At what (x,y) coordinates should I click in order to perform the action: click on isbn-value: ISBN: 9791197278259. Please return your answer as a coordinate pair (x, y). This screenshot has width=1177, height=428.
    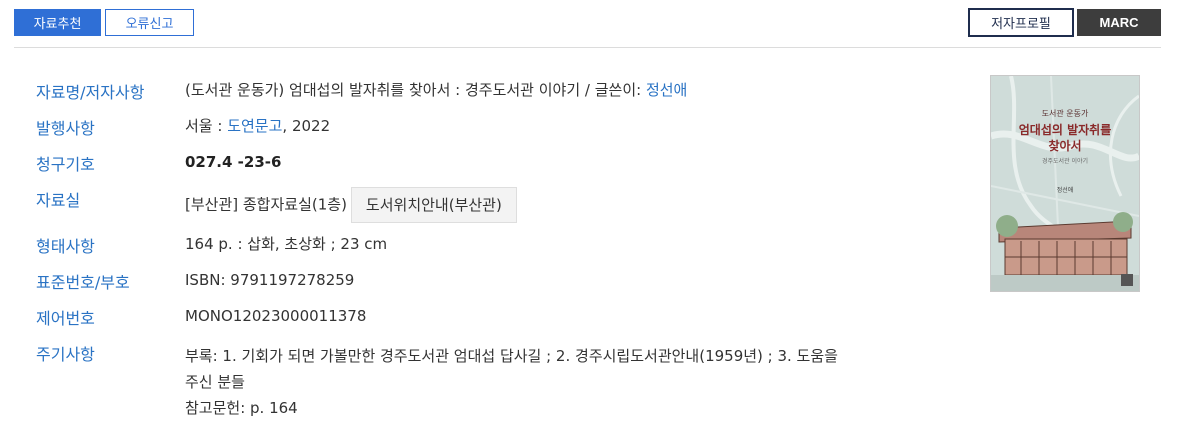
    Looking at the image, I should click on (270, 280).